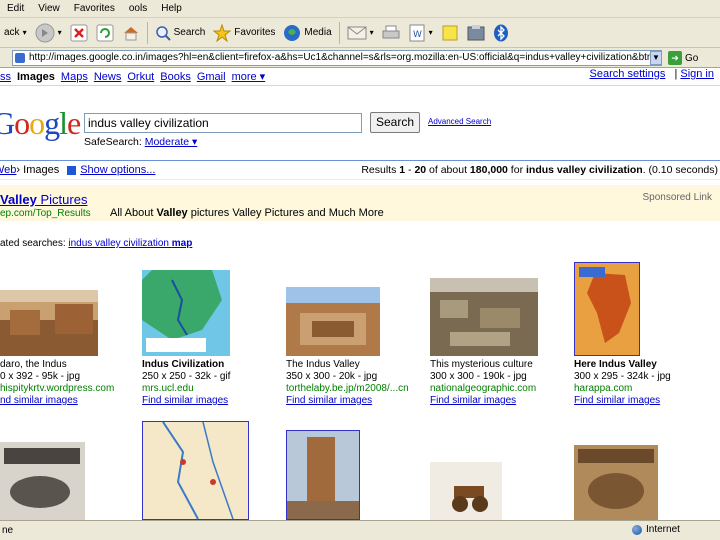 The width and height of the screenshot is (720, 540). Describe the element at coordinates (360, 85) in the screenshot. I see `nav-divider` at that location.